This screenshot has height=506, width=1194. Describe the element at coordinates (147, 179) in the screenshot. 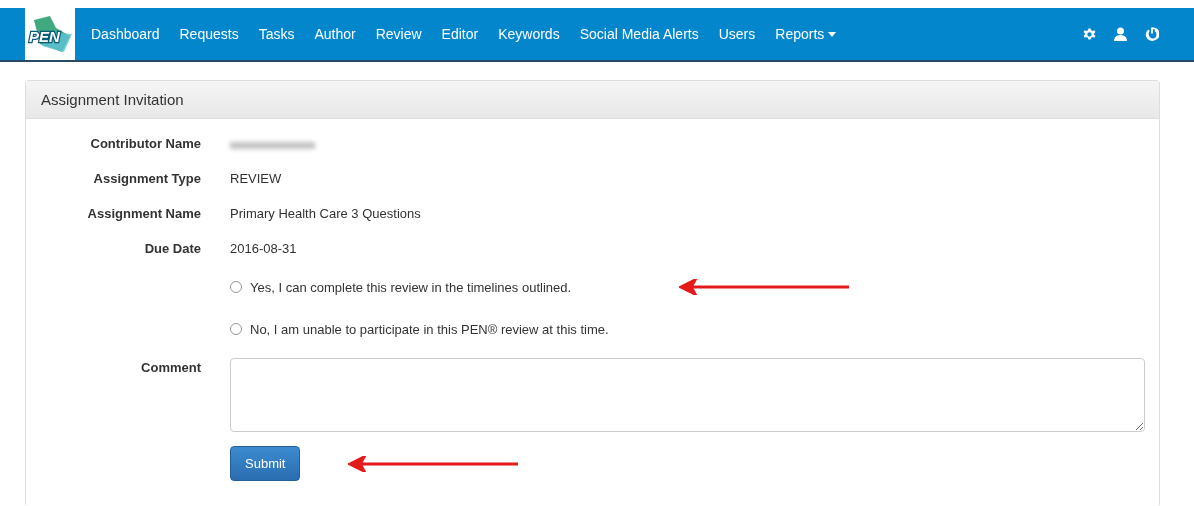

I see `field-label: Assignment Type` at that location.